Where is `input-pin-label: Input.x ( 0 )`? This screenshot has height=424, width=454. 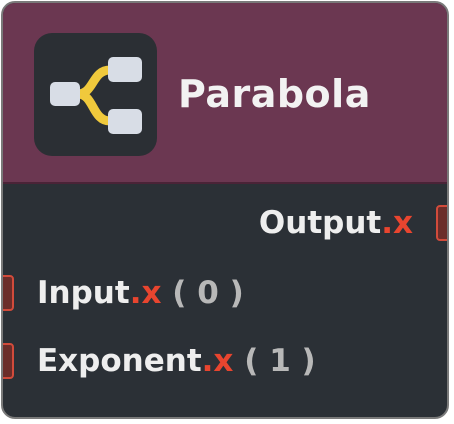 input-pin-label: Input.x ( 0 ) is located at coordinates (140, 293).